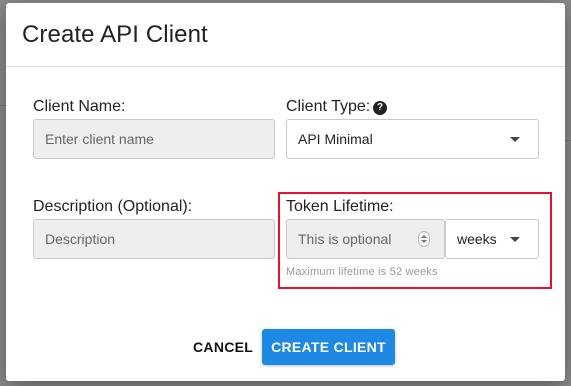 This screenshot has height=386, width=571. I want to click on spinner-up-icon, so click(424, 236).